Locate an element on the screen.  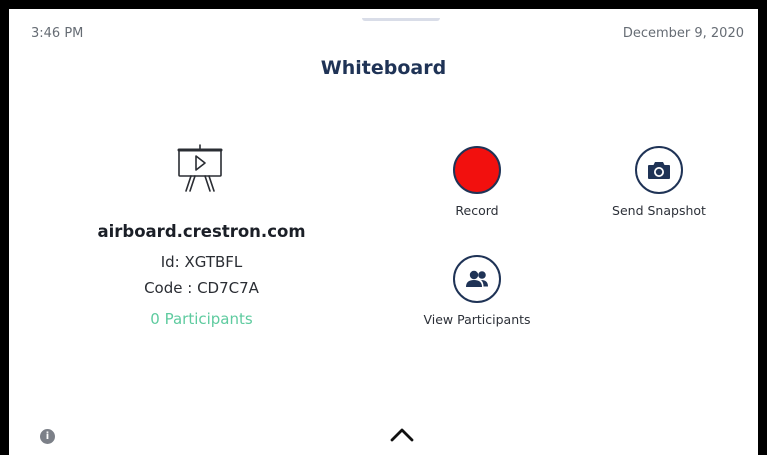
record-icon is located at coordinates (477, 170).